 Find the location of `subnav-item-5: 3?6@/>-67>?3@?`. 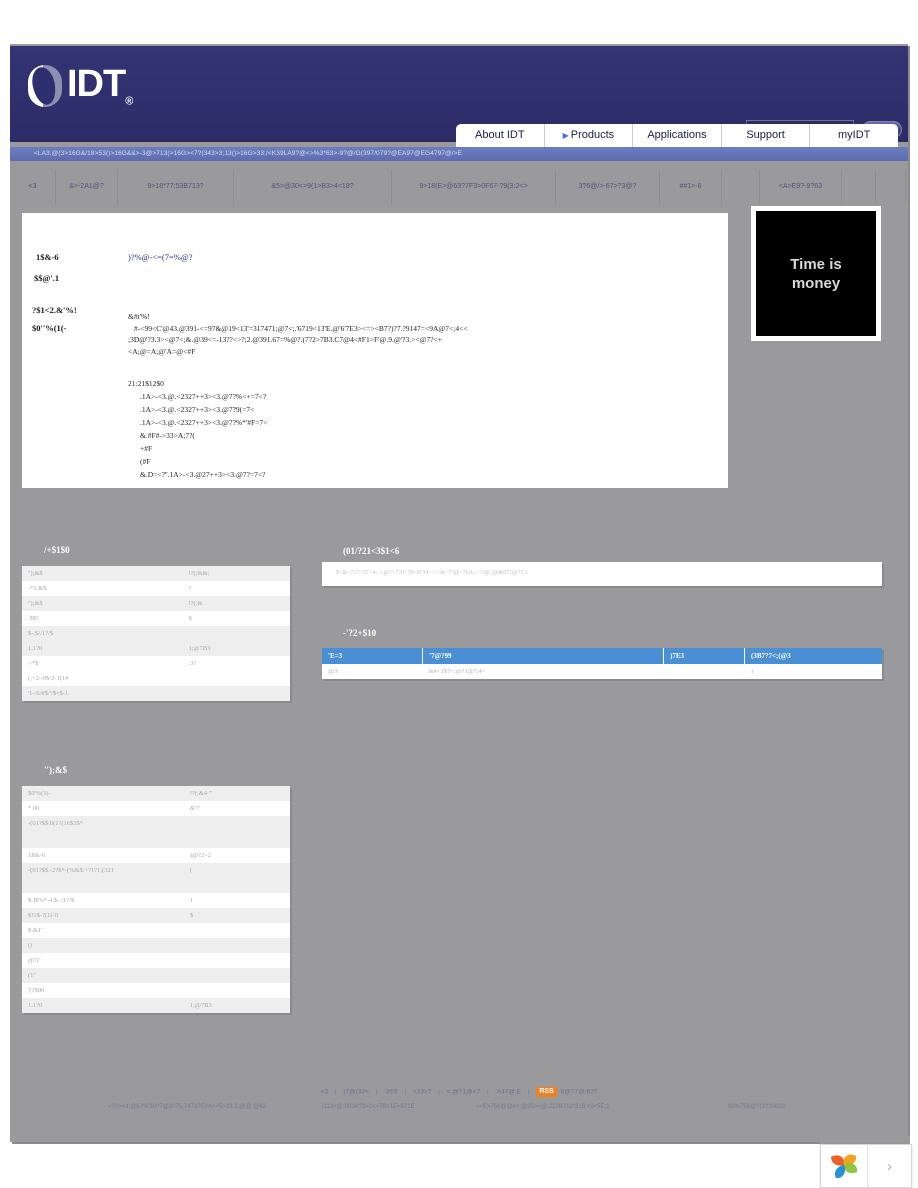

subnav-item-5: 3?6@/>-67>?3@? is located at coordinates (608, 187).